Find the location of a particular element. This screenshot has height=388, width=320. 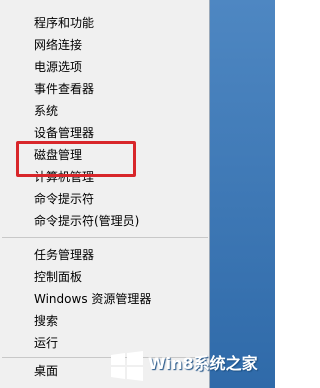

menu-item-task-manager: 任务管理器 is located at coordinates (105, 255).